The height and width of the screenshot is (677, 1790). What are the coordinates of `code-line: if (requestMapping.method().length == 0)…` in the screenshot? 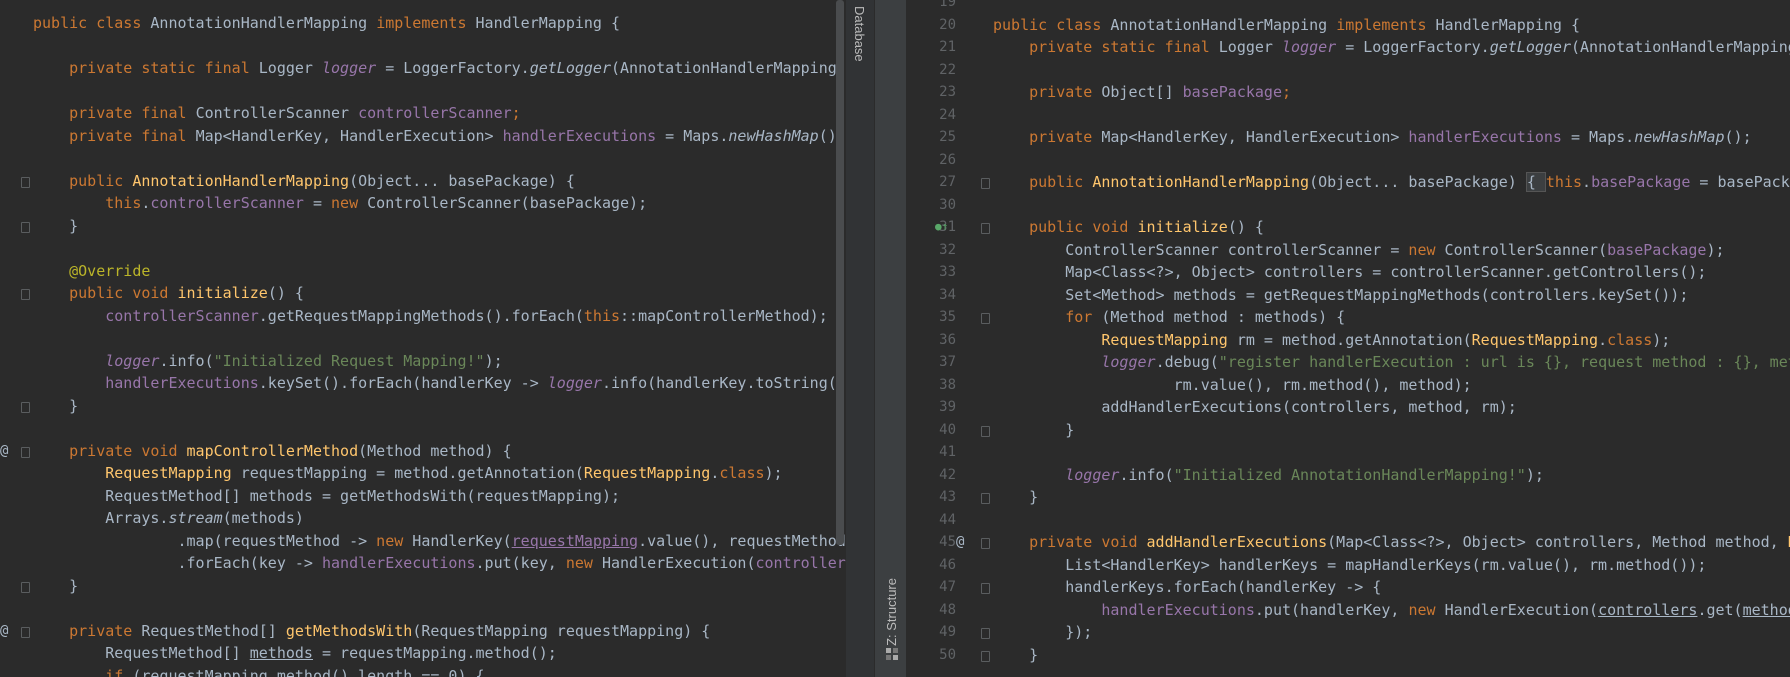 It's located at (423, 671).